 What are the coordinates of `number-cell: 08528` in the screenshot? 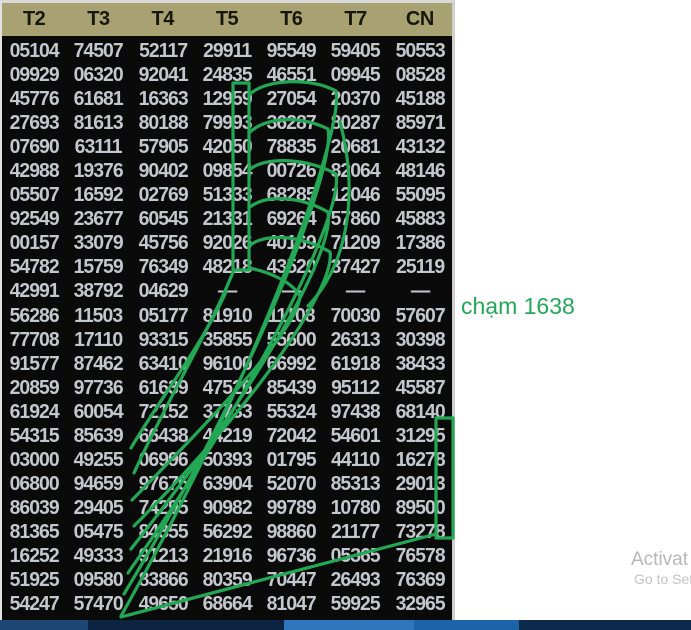 It's located at (420, 75).